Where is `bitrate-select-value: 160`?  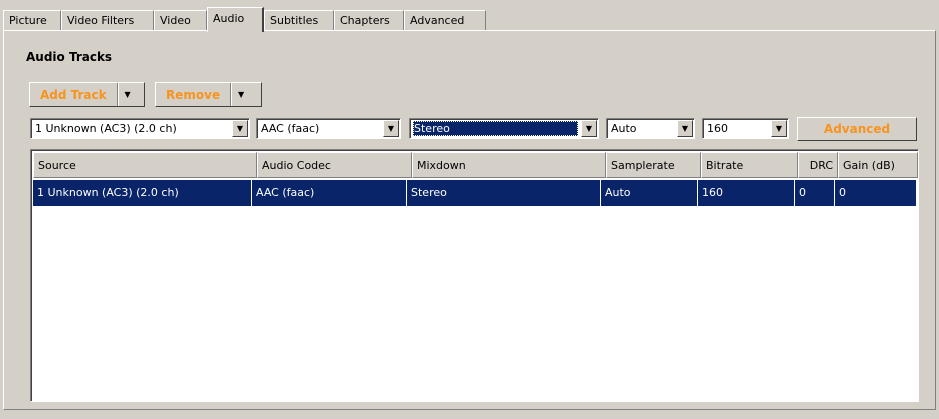
bitrate-select-value: 160 is located at coordinates (717, 128).